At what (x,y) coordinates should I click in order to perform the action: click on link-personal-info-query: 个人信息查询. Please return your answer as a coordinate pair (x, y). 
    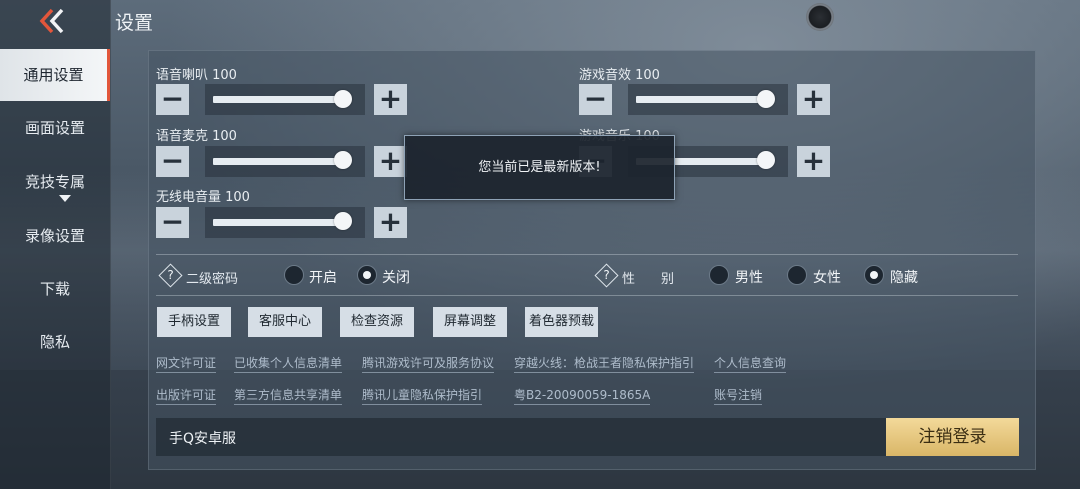
    Looking at the image, I should click on (750, 363).